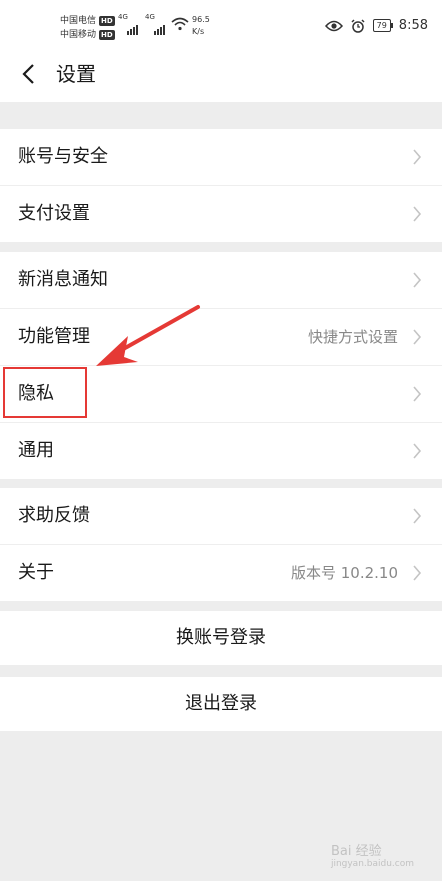 Image resolution: width=442 pixels, height=881 pixels. I want to click on settings-item-label: 支付设置, so click(54, 213).